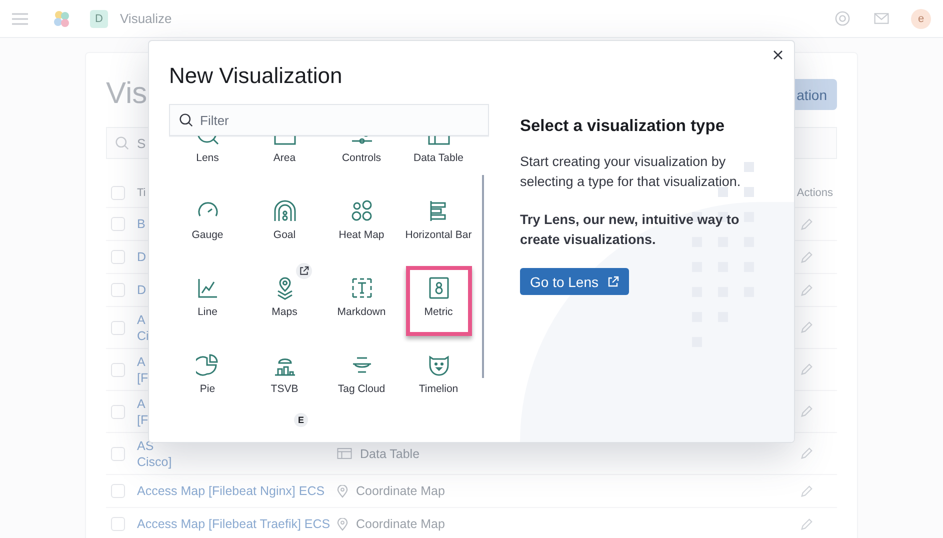 Image resolution: width=943 pixels, height=538 pixels. I want to click on menu-icon, so click(20, 18).